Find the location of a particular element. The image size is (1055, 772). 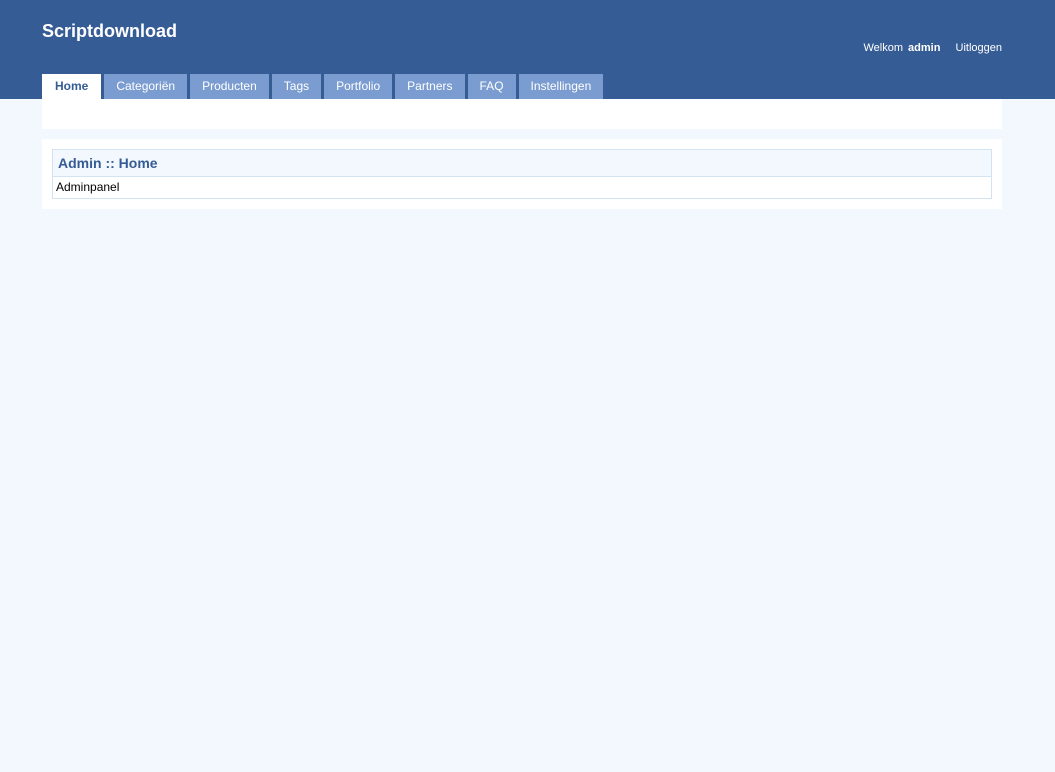

content-panel: Admin :: Home Adminpanel is located at coordinates (522, 174).